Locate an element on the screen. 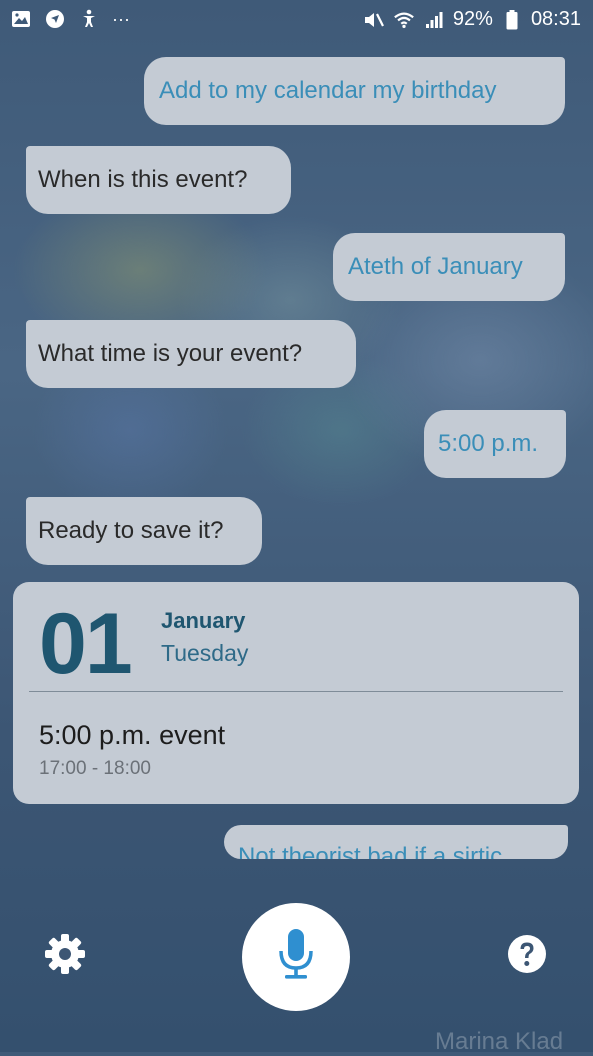 The width and height of the screenshot is (593, 1056). battery-percent: 92% is located at coordinates (472, 19).